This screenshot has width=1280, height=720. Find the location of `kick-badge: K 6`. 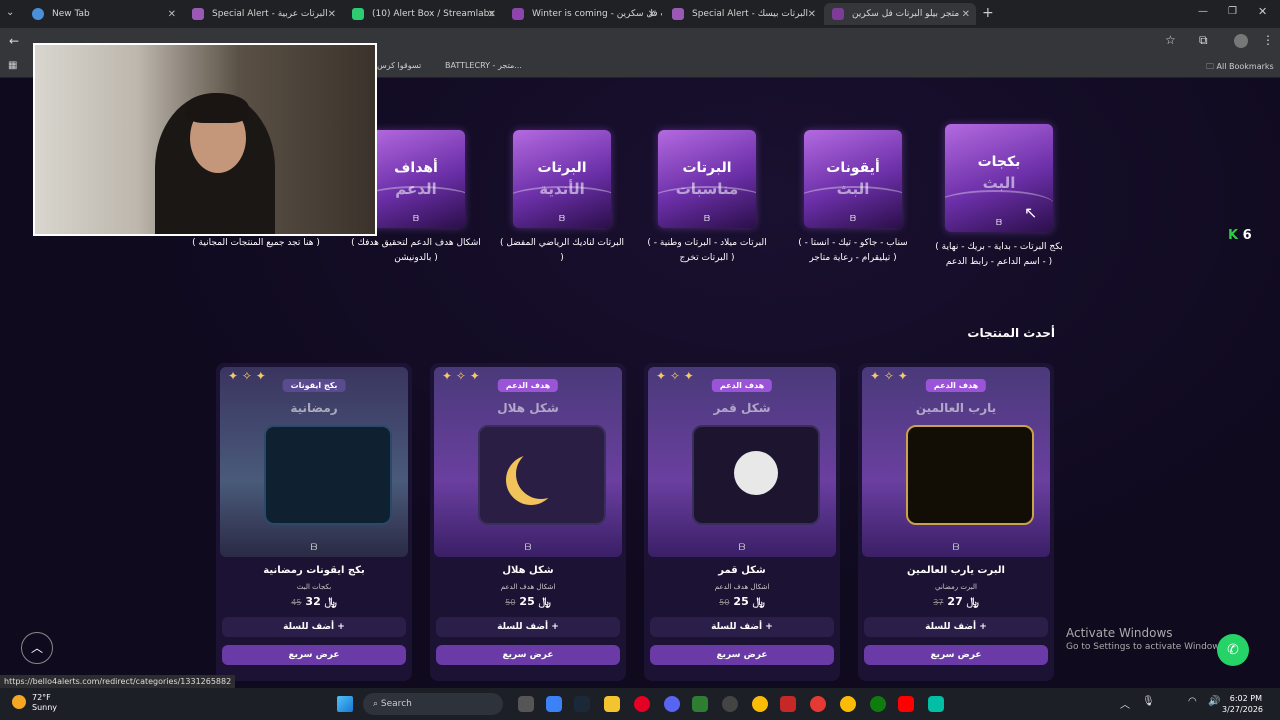

kick-badge: K 6 is located at coordinates (1240, 235).